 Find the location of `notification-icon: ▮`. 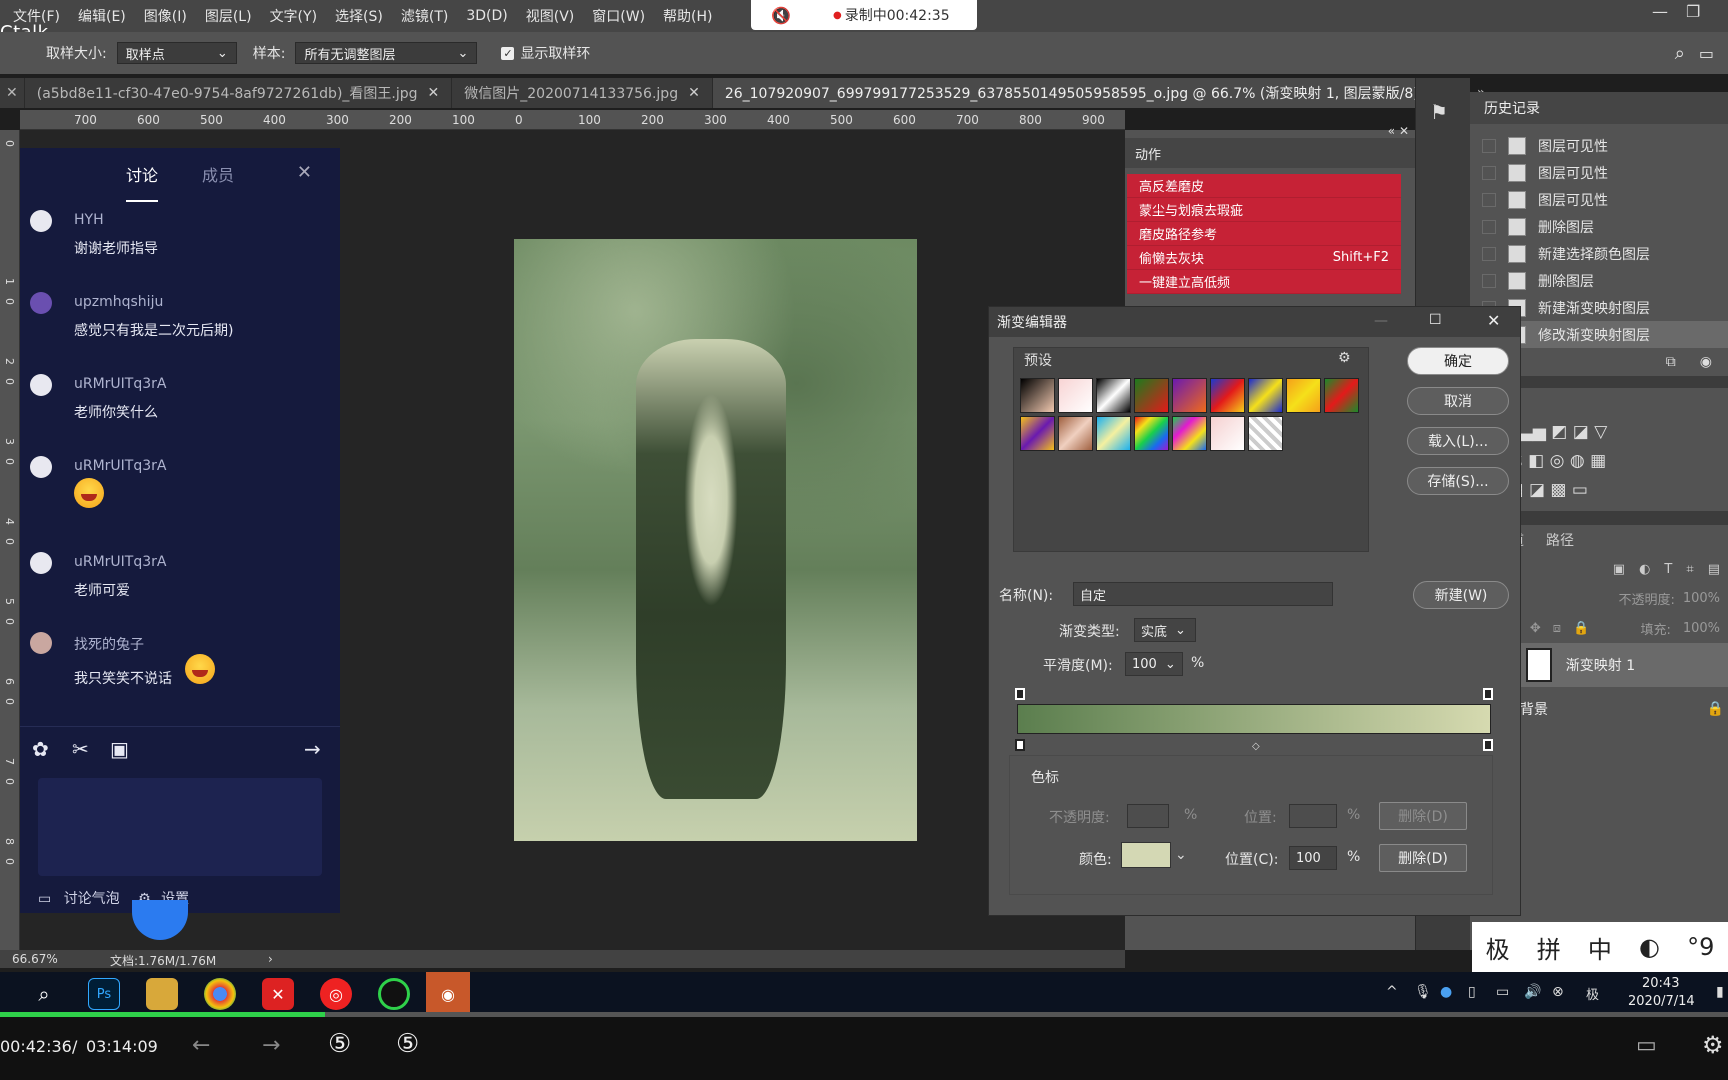

notification-icon: ▮ is located at coordinates (1720, 992).